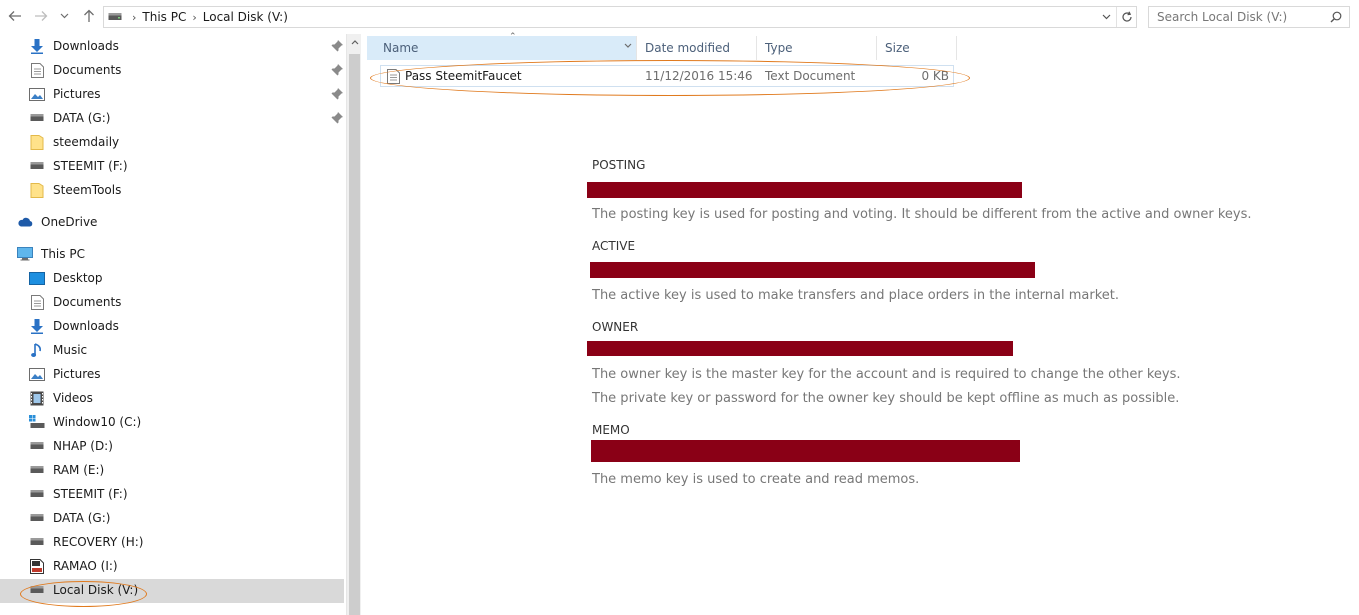  Describe the element at coordinates (78, 494) in the screenshot. I see `sidebar-item-steemit-f-pc: STEEMIT (F:)` at that location.